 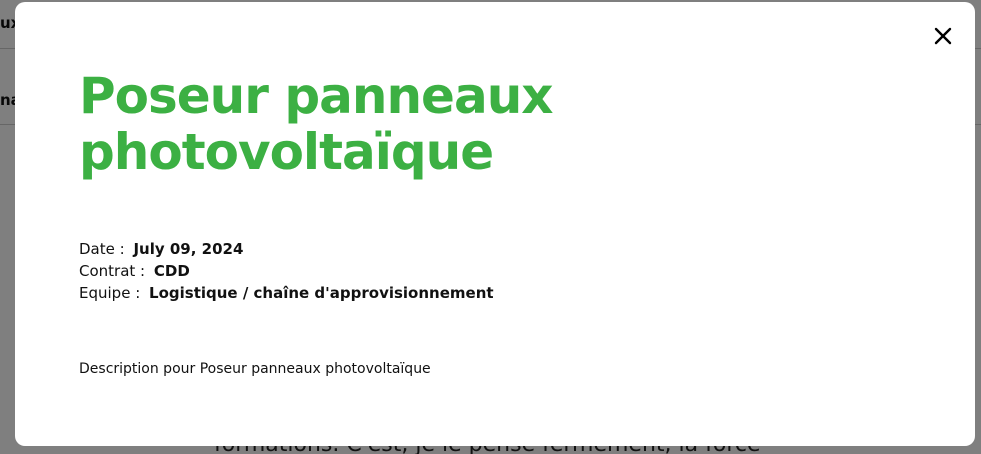 What do you see at coordinates (112, 271) in the screenshot?
I see `job-contract-label: Contrat :` at bounding box center [112, 271].